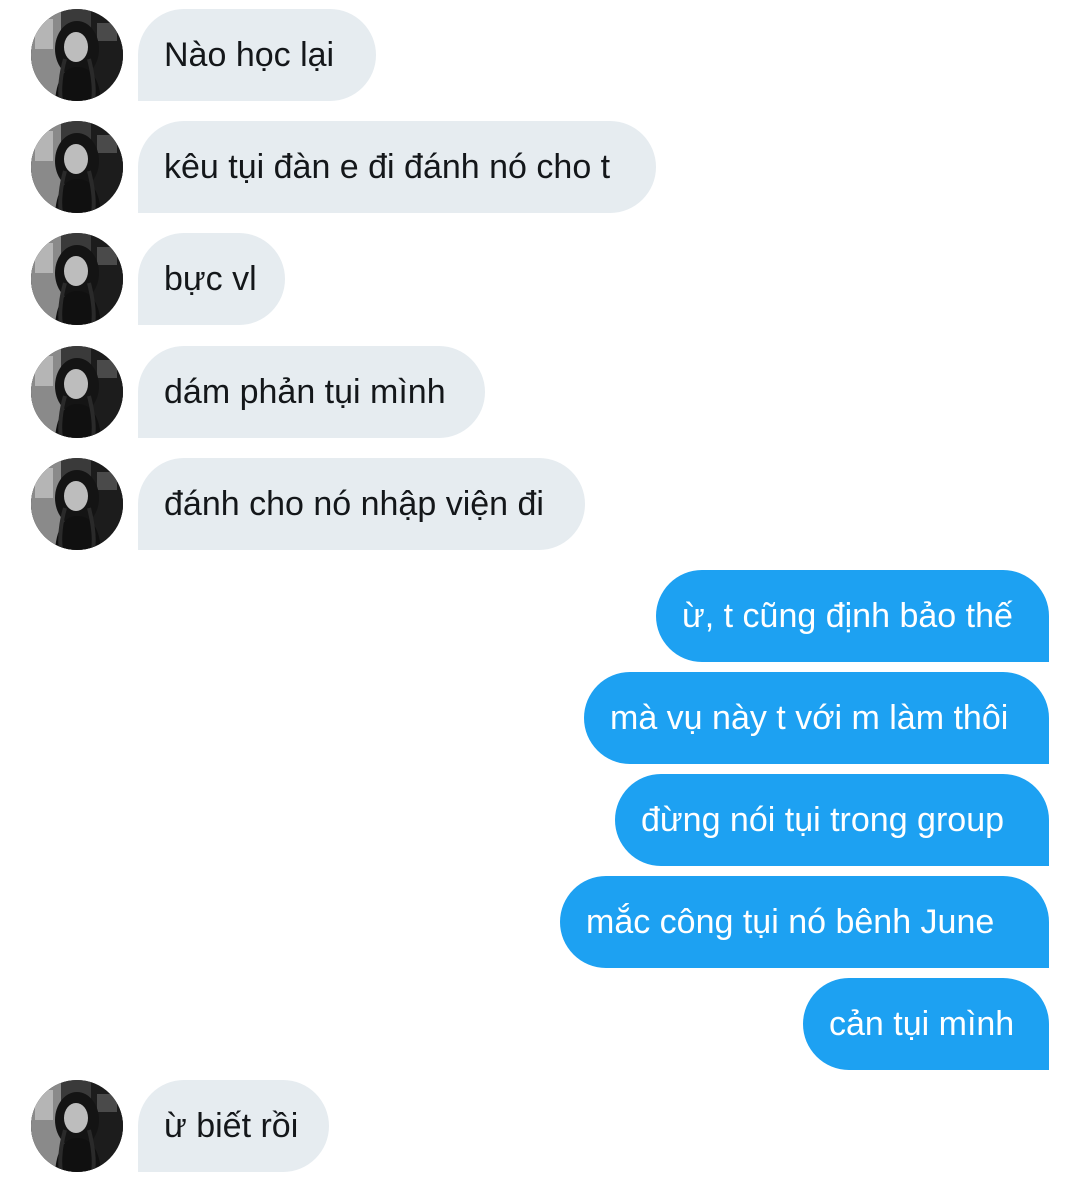 The image size is (1080, 1186). What do you see at coordinates (926, 1024) in the screenshot?
I see `message-bubble: cản tụi mình` at bounding box center [926, 1024].